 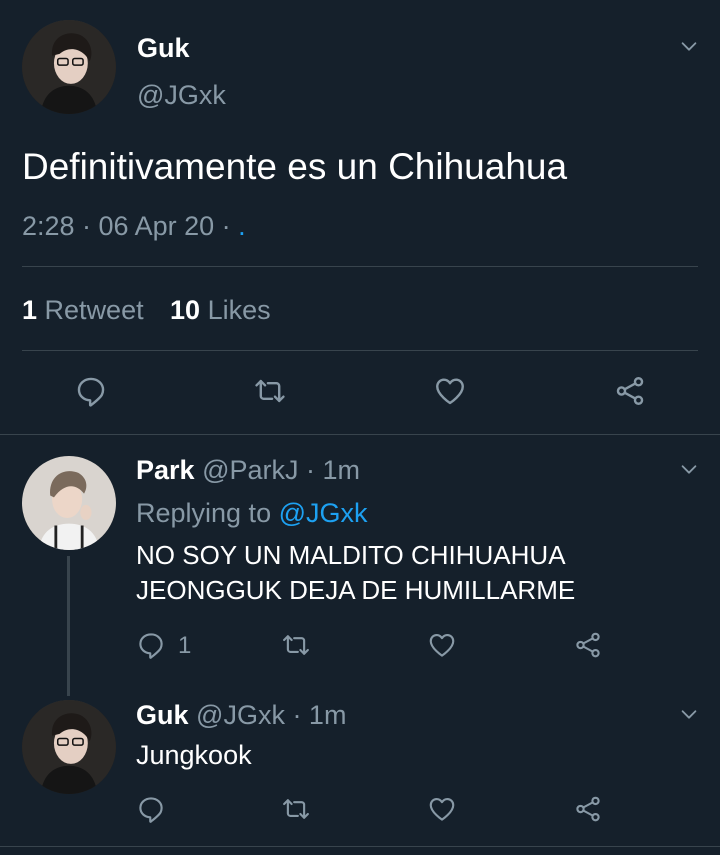 What do you see at coordinates (68, 626) in the screenshot?
I see `thread-line` at bounding box center [68, 626].